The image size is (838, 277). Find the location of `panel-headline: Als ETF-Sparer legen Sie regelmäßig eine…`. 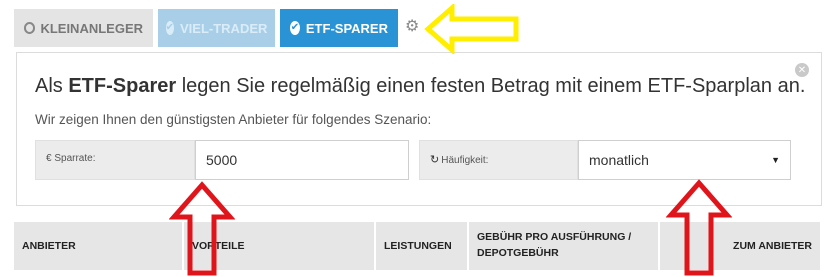

panel-headline: Als ETF-Sparer legen Sie regelmäßig eine… is located at coordinates (420, 86).